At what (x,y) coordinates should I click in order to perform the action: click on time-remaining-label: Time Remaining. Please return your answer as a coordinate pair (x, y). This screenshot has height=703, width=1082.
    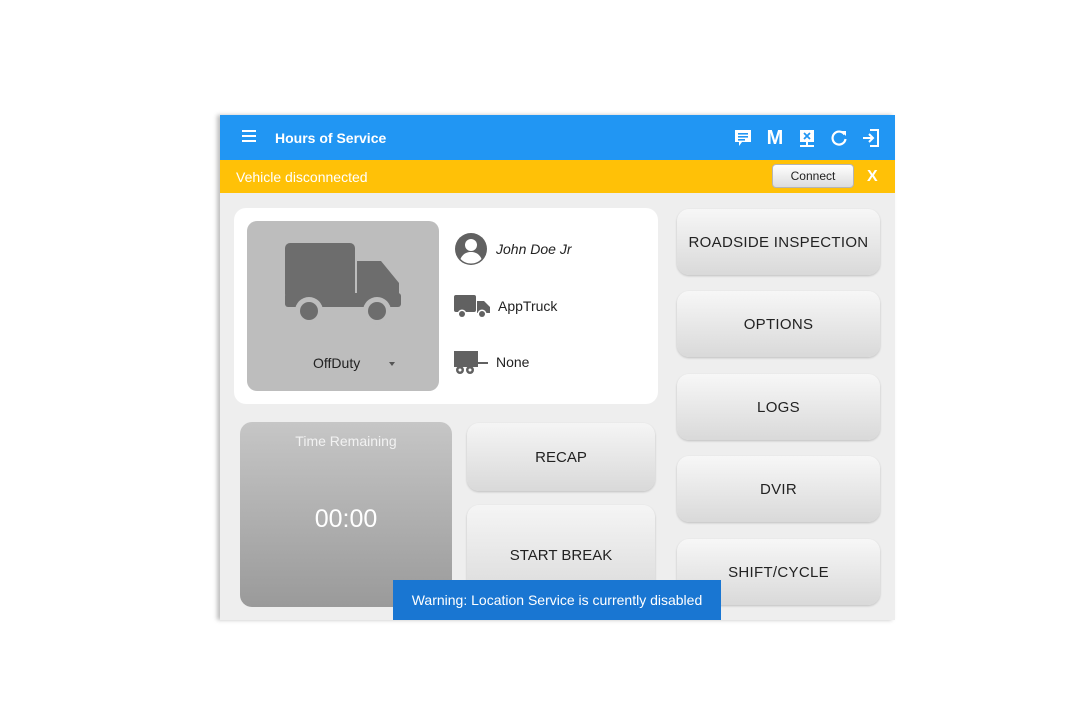
    Looking at the image, I should click on (346, 441).